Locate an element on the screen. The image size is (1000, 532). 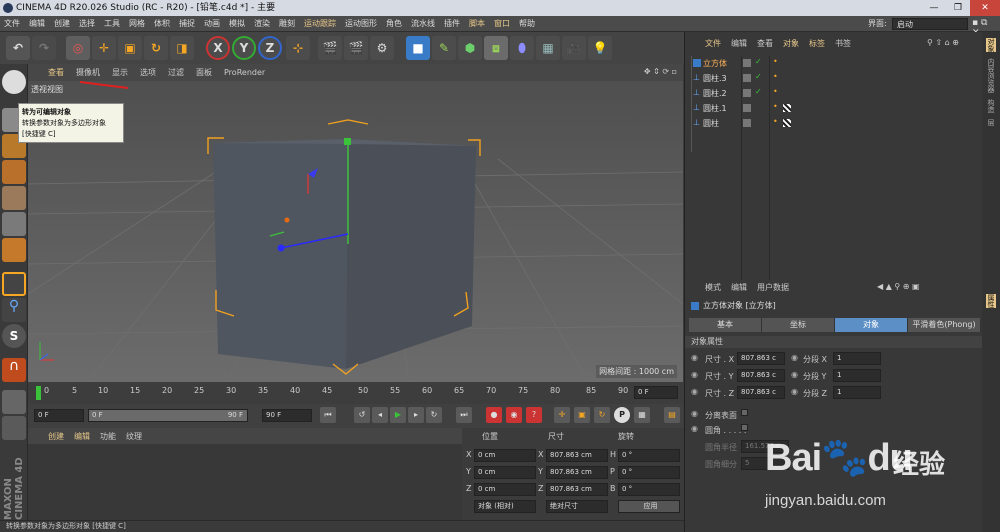
side-tab-content-browser: 内容浏览器 is located at coordinates (991, 75).